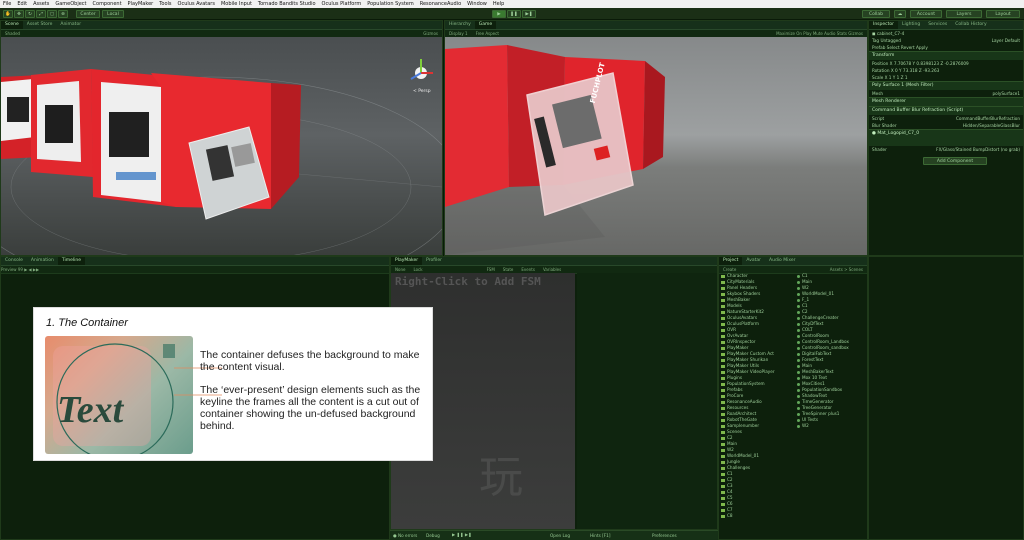 The width and height of the screenshot is (1024, 540). I want to click on tab-audio-mixer: Audio Mixer, so click(782, 261).